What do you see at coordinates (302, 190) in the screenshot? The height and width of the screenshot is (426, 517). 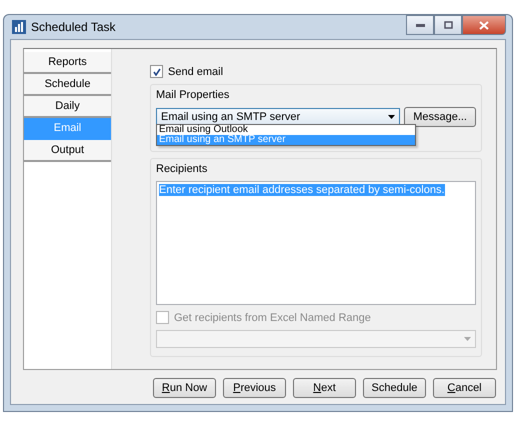 I see `selected-text: Enter recipient email addresses separated by semi-colons.` at bounding box center [302, 190].